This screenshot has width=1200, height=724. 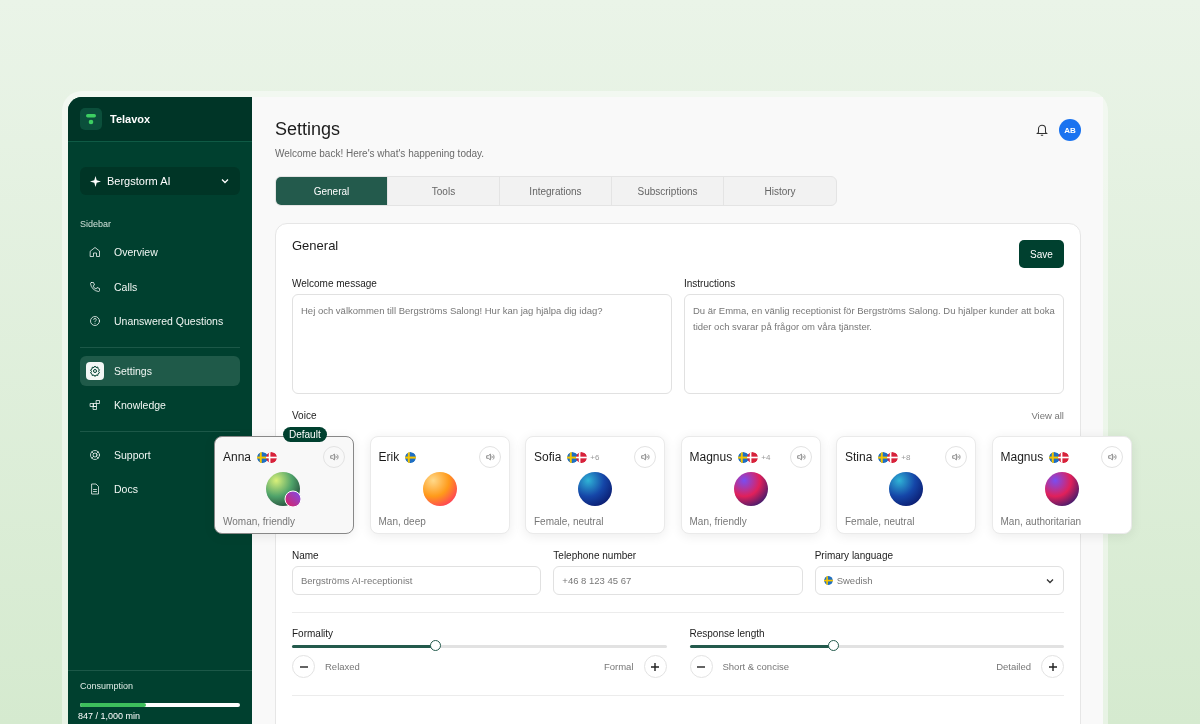 What do you see at coordinates (332, 191) in the screenshot?
I see `tab: General` at bounding box center [332, 191].